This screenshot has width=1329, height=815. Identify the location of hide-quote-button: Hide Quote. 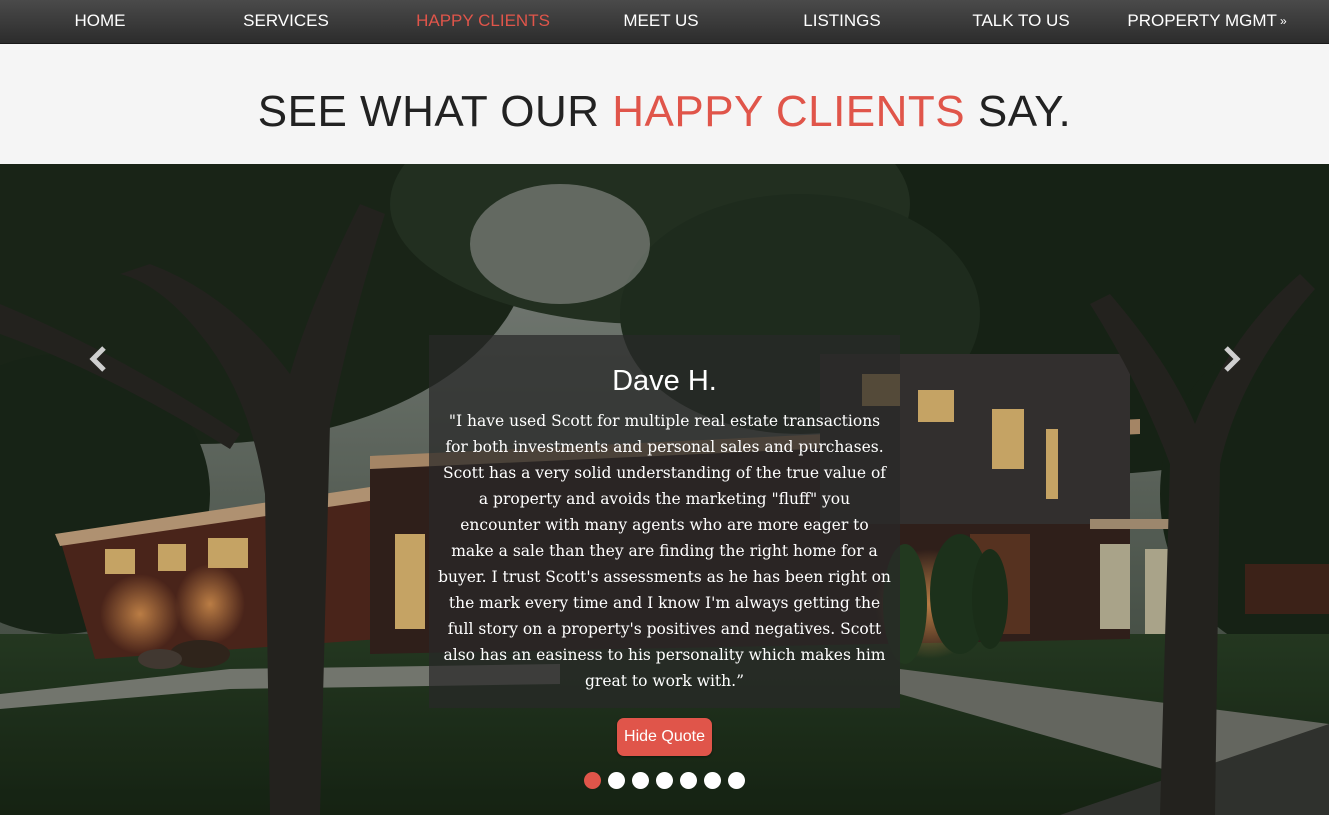
(664, 737).